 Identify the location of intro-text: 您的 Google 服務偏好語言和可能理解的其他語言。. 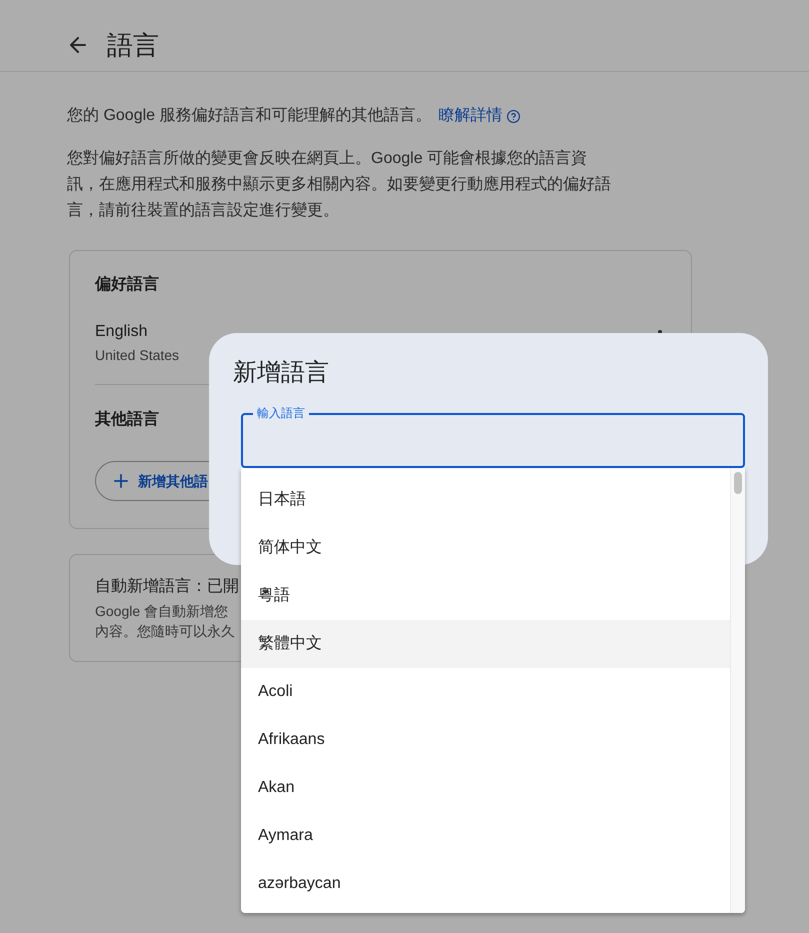
(249, 116).